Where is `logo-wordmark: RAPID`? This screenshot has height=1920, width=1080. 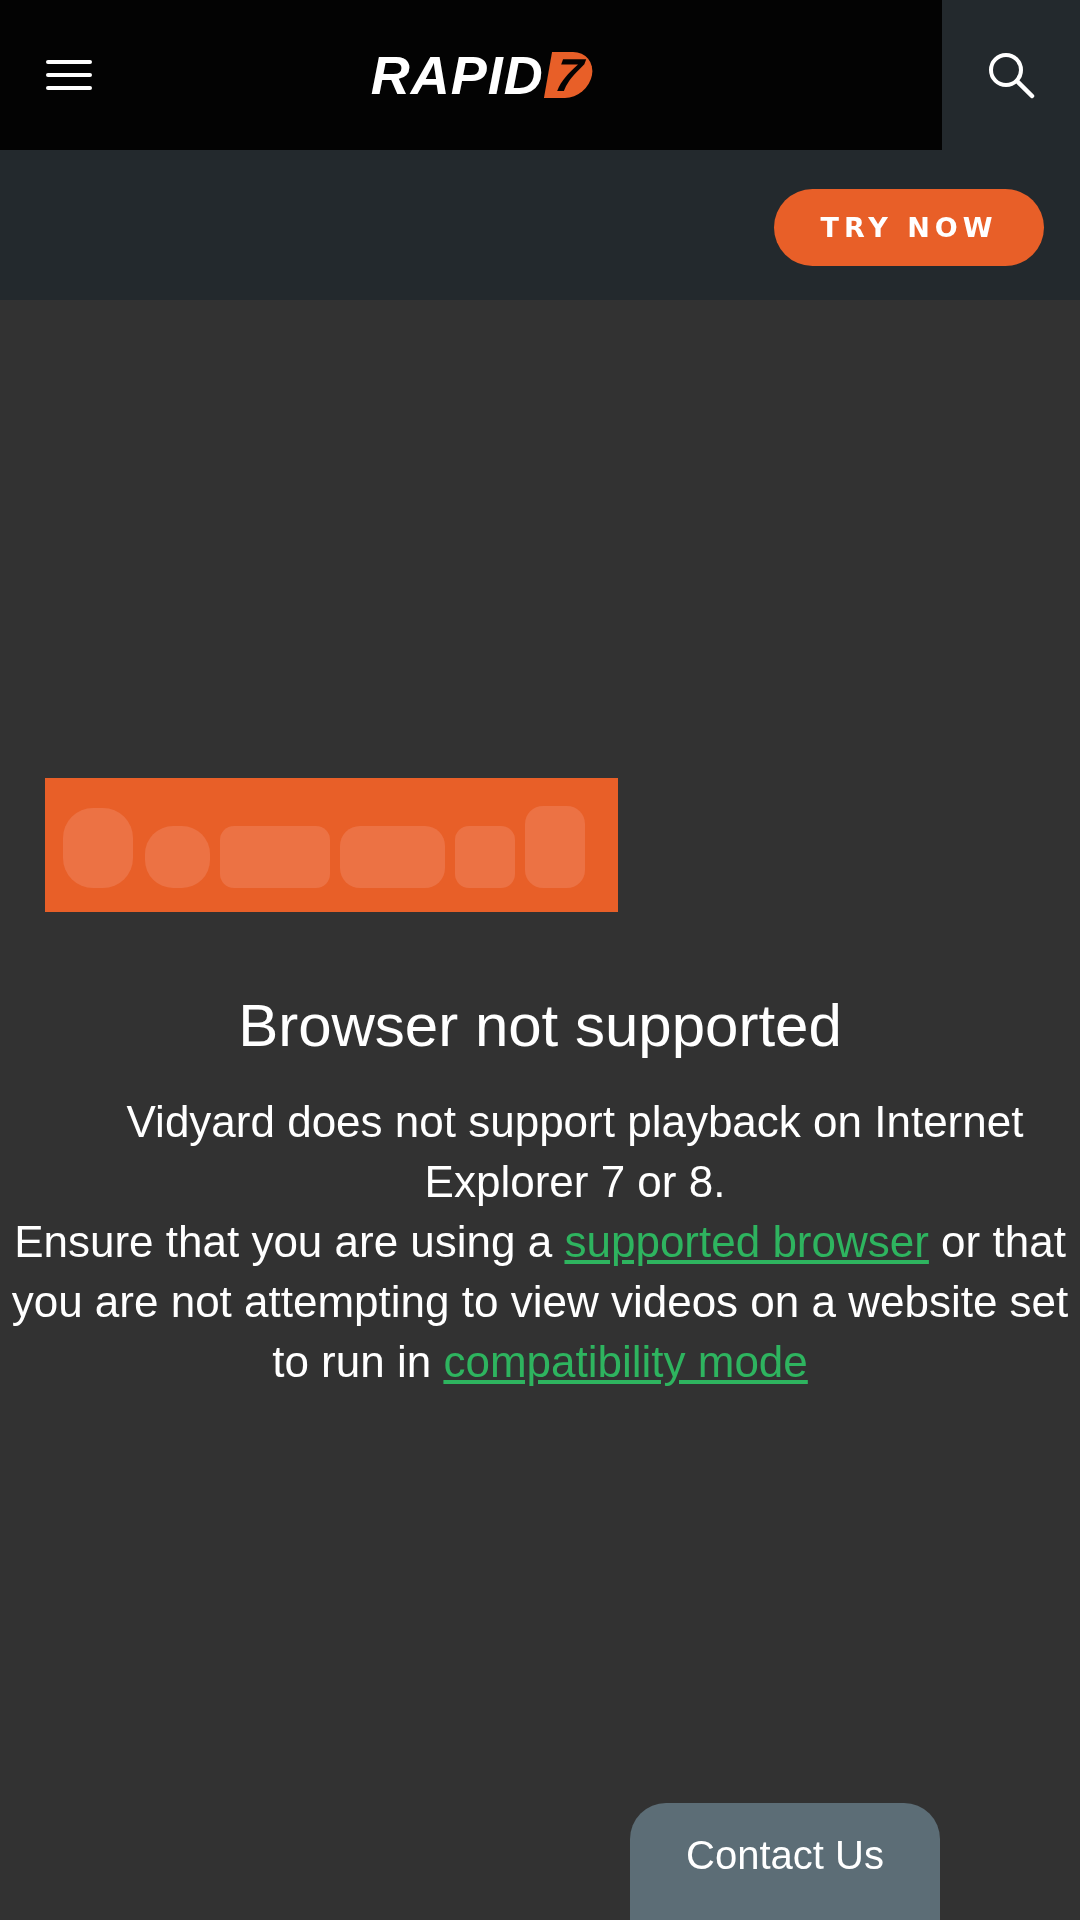 logo-wordmark: RAPID is located at coordinates (457, 75).